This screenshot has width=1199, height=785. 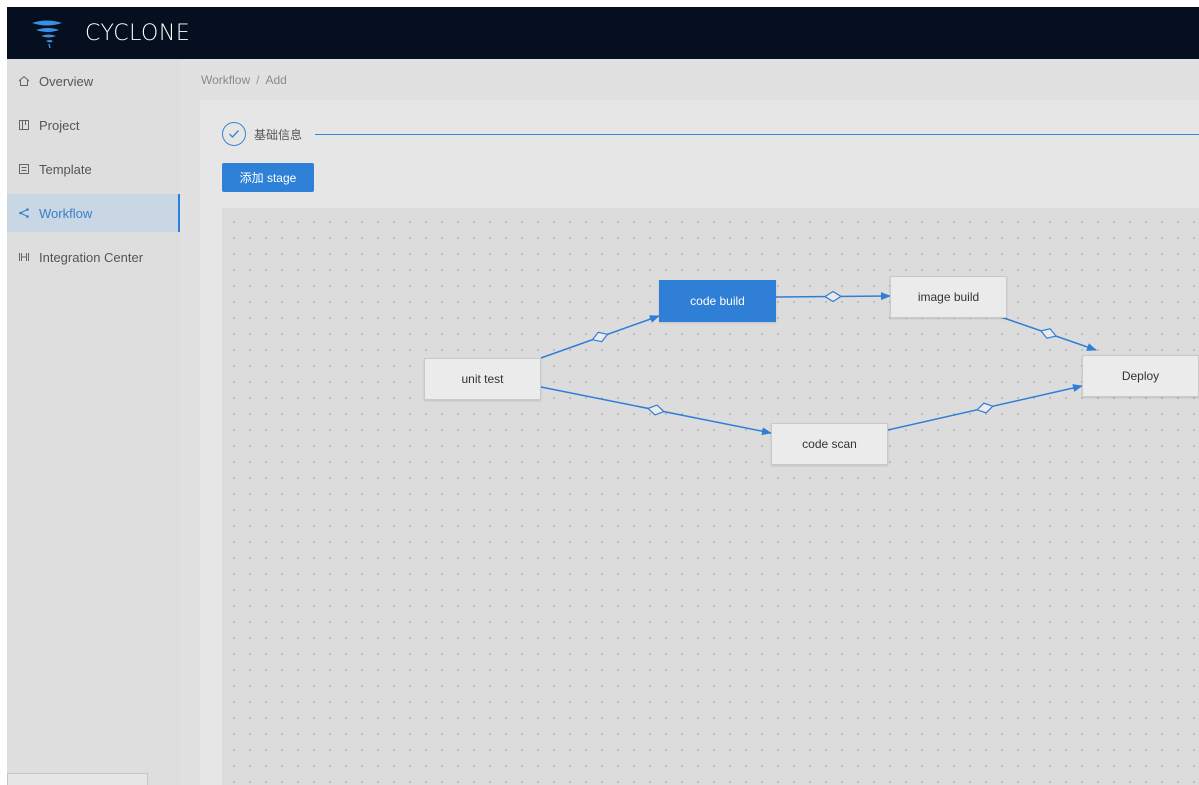 What do you see at coordinates (268, 177) in the screenshot?
I see `add-stage-button: 添加 stage` at bounding box center [268, 177].